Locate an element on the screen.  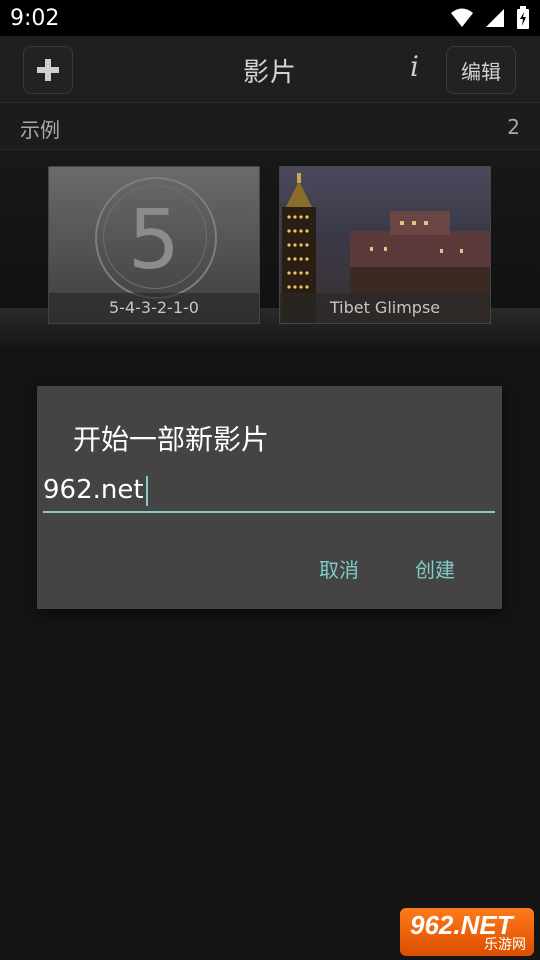
clock: 9:02 is located at coordinates (35, 18).